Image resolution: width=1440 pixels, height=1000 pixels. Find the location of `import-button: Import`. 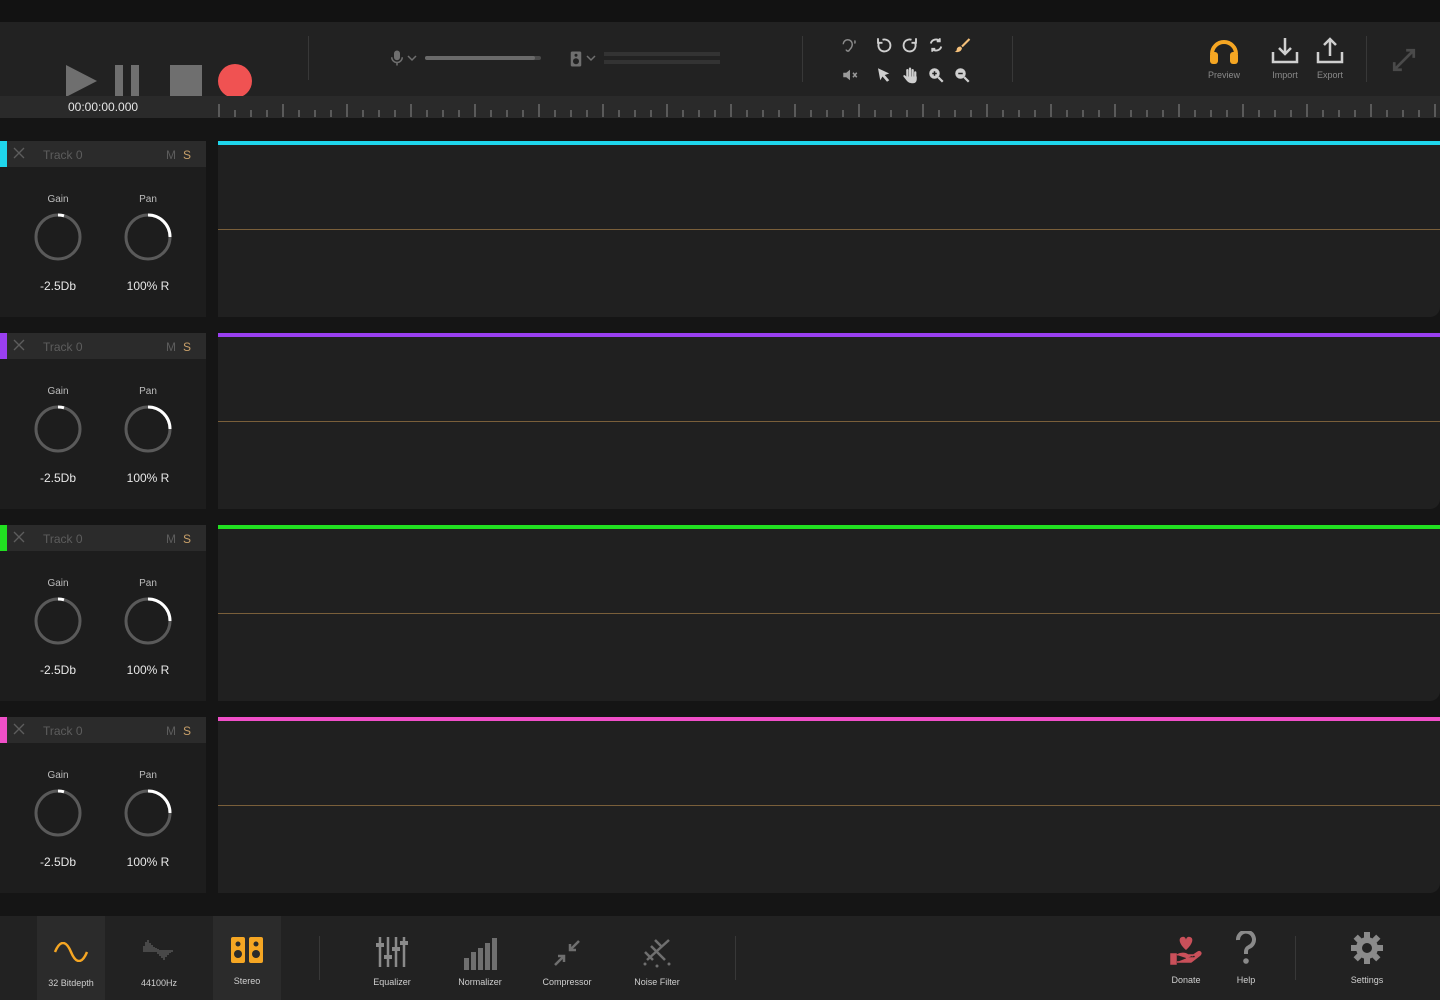

import-button: Import is located at coordinates (1285, 58).